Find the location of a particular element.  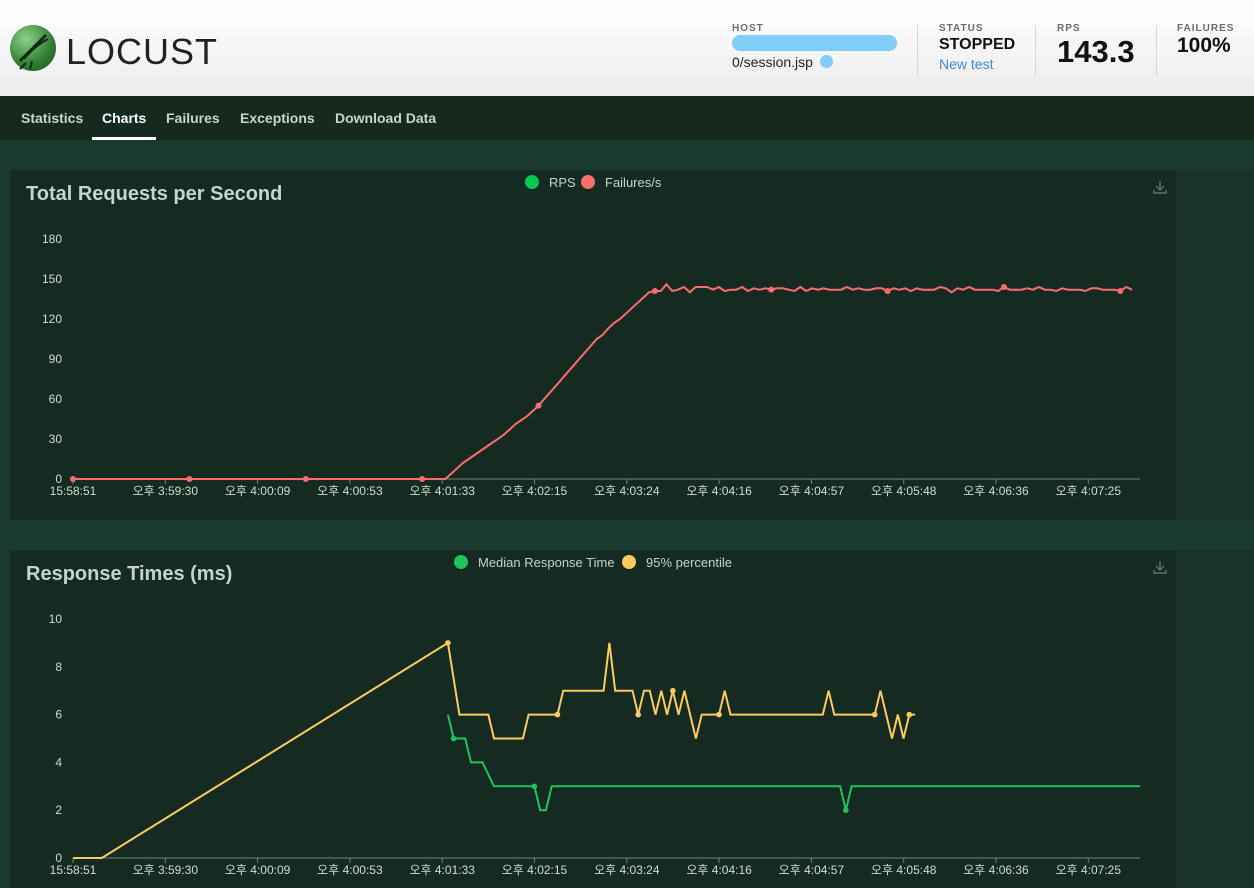

median-series-line is located at coordinates (793, 763).